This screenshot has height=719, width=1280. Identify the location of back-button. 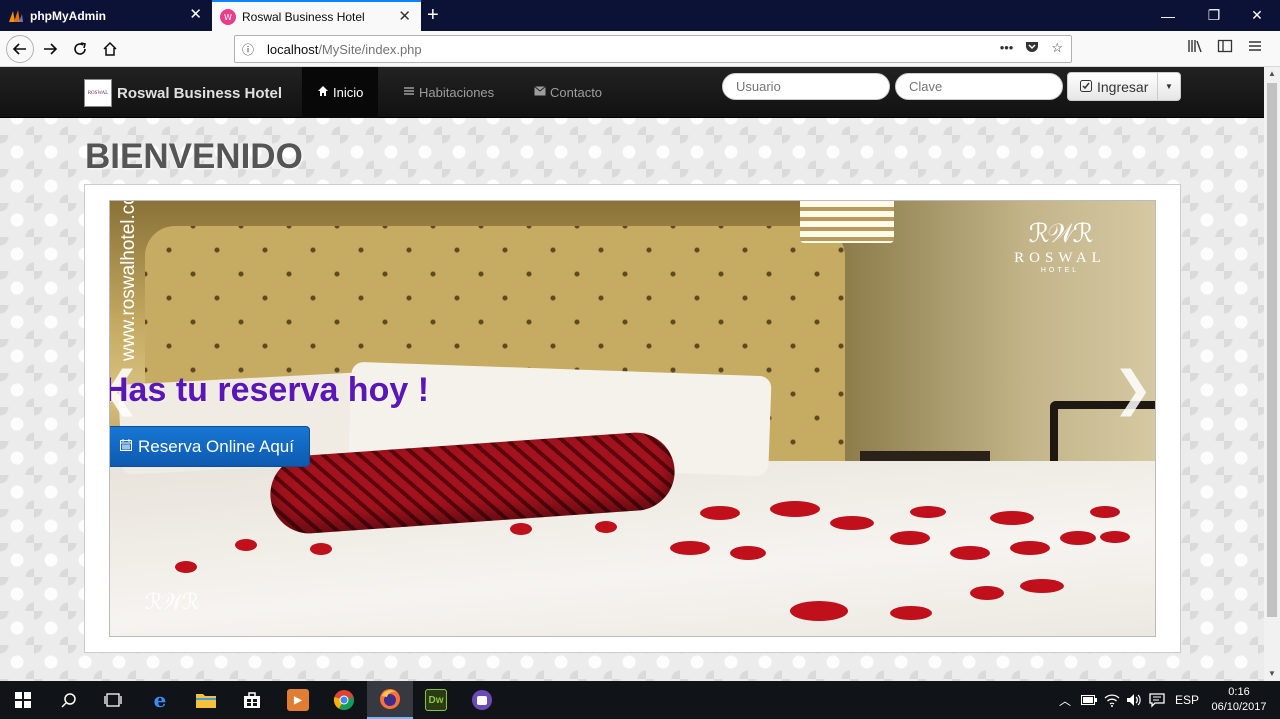
(20, 49).